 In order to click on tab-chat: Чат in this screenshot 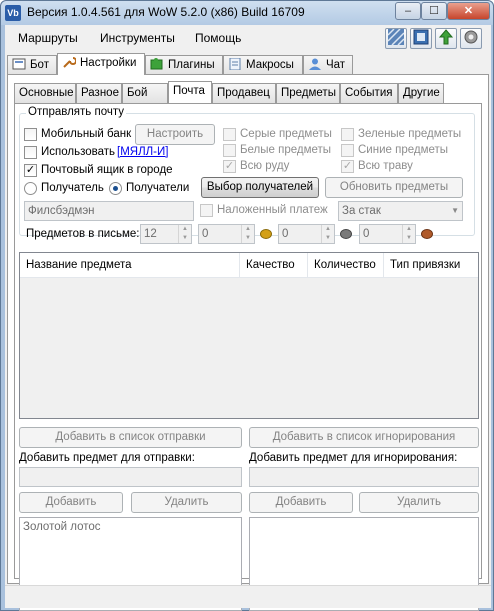, I will do `click(328, 65)`.